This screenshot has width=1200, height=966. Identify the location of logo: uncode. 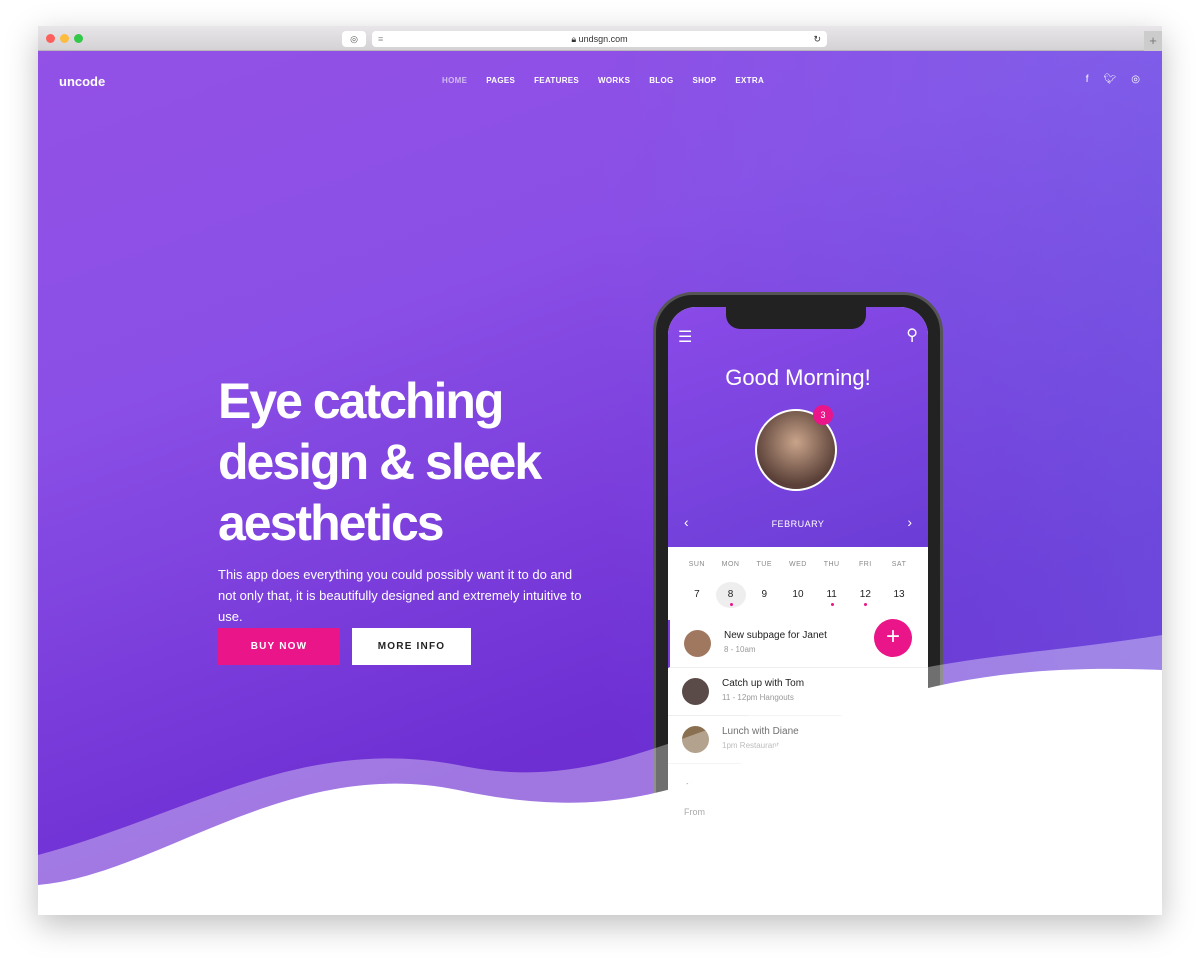
(82, 81).